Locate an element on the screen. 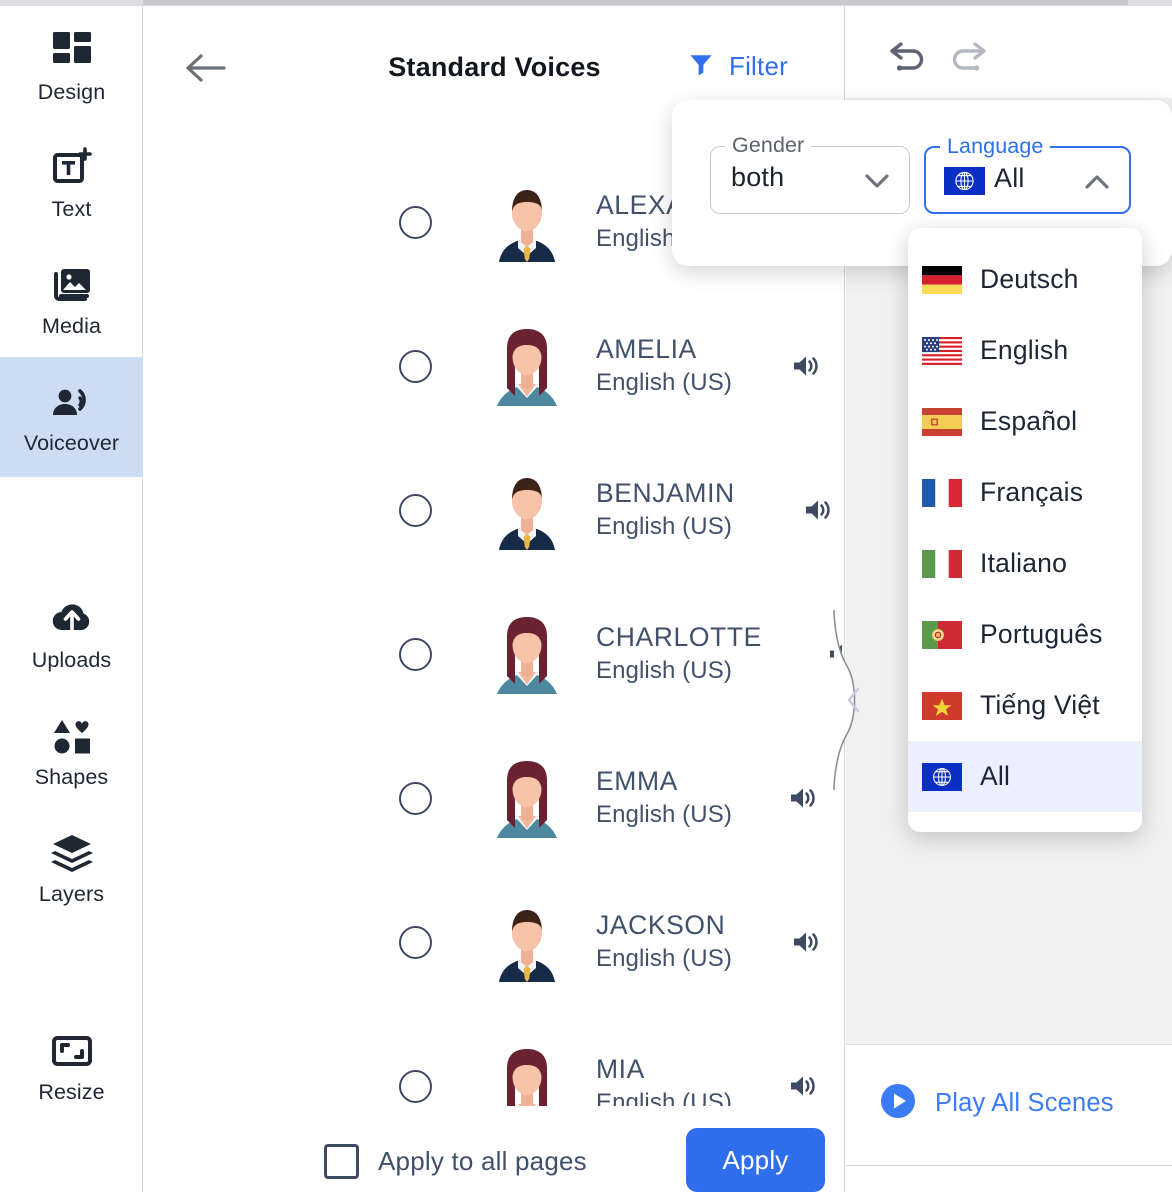 Image resolution: width=1172 pixels, height=1192 pixels. language-menu-item: English is located at coordinates (1025, 350).